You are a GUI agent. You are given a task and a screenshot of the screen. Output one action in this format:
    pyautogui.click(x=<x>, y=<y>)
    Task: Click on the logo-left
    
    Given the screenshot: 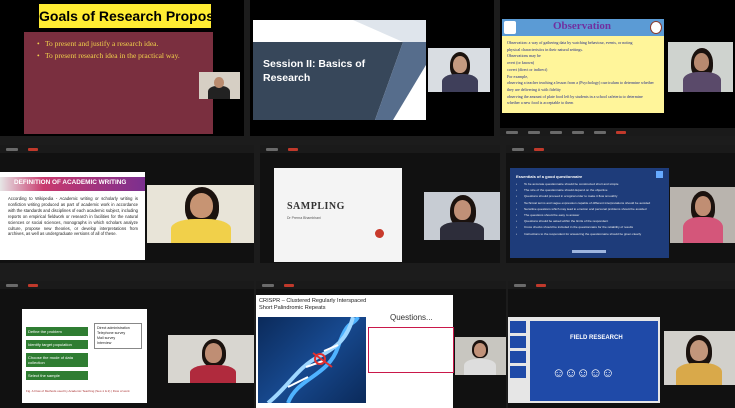 What is the action you would take?
    pyautogui.click(x=510, y=27)
    